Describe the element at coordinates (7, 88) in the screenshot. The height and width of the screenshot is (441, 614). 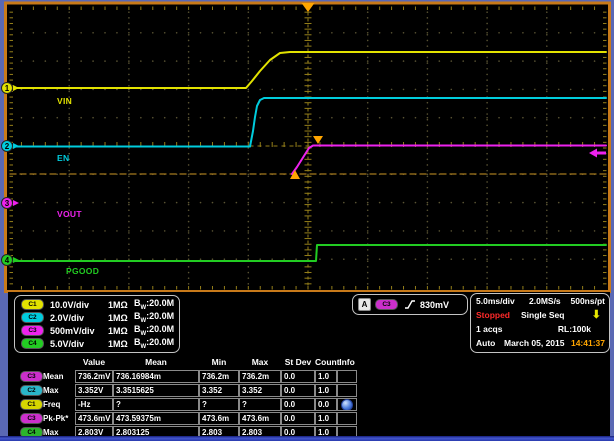
I see `channel-marker-1: 1` at that location.